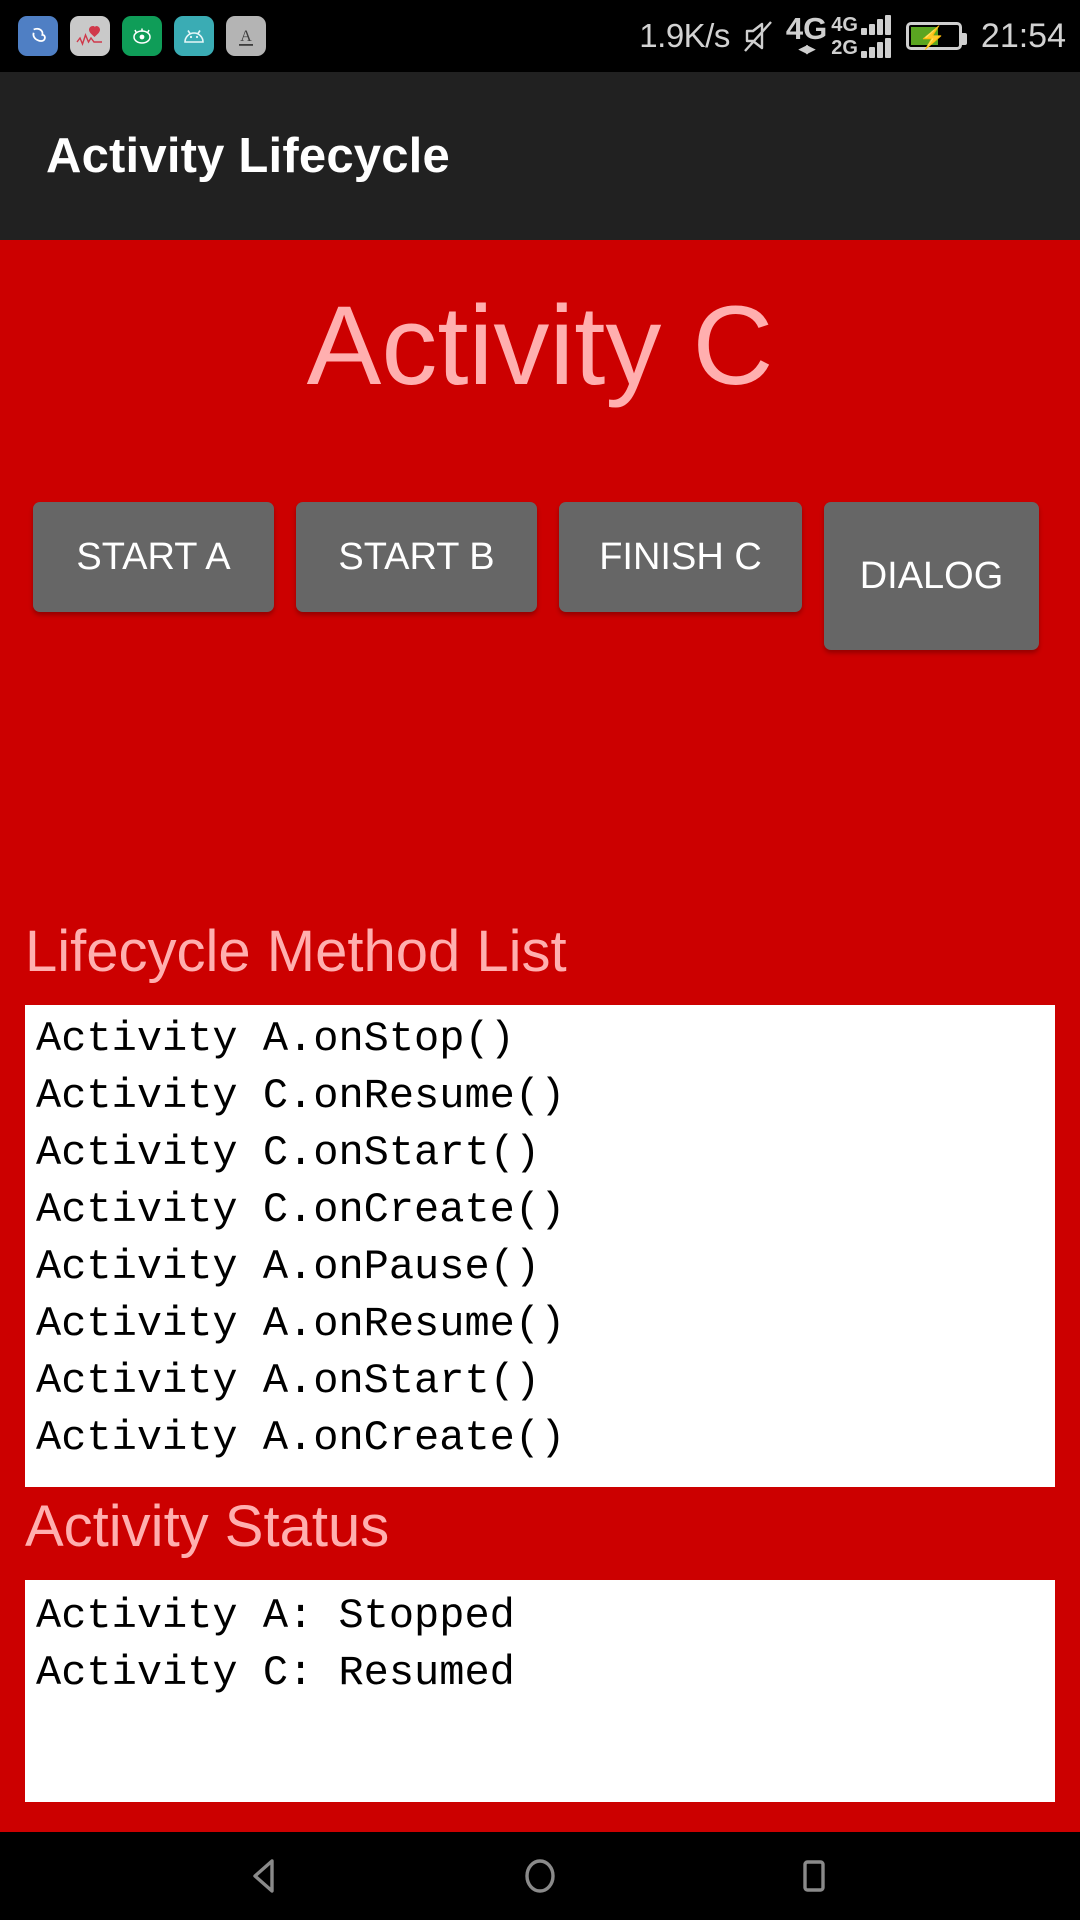 This screenshot has width=1080, height=1920. What do you see at coordinates (861, 36) in the screenshot?
I see `sim-signal-stack: 4G 2G` at bounding box center [861, 36].